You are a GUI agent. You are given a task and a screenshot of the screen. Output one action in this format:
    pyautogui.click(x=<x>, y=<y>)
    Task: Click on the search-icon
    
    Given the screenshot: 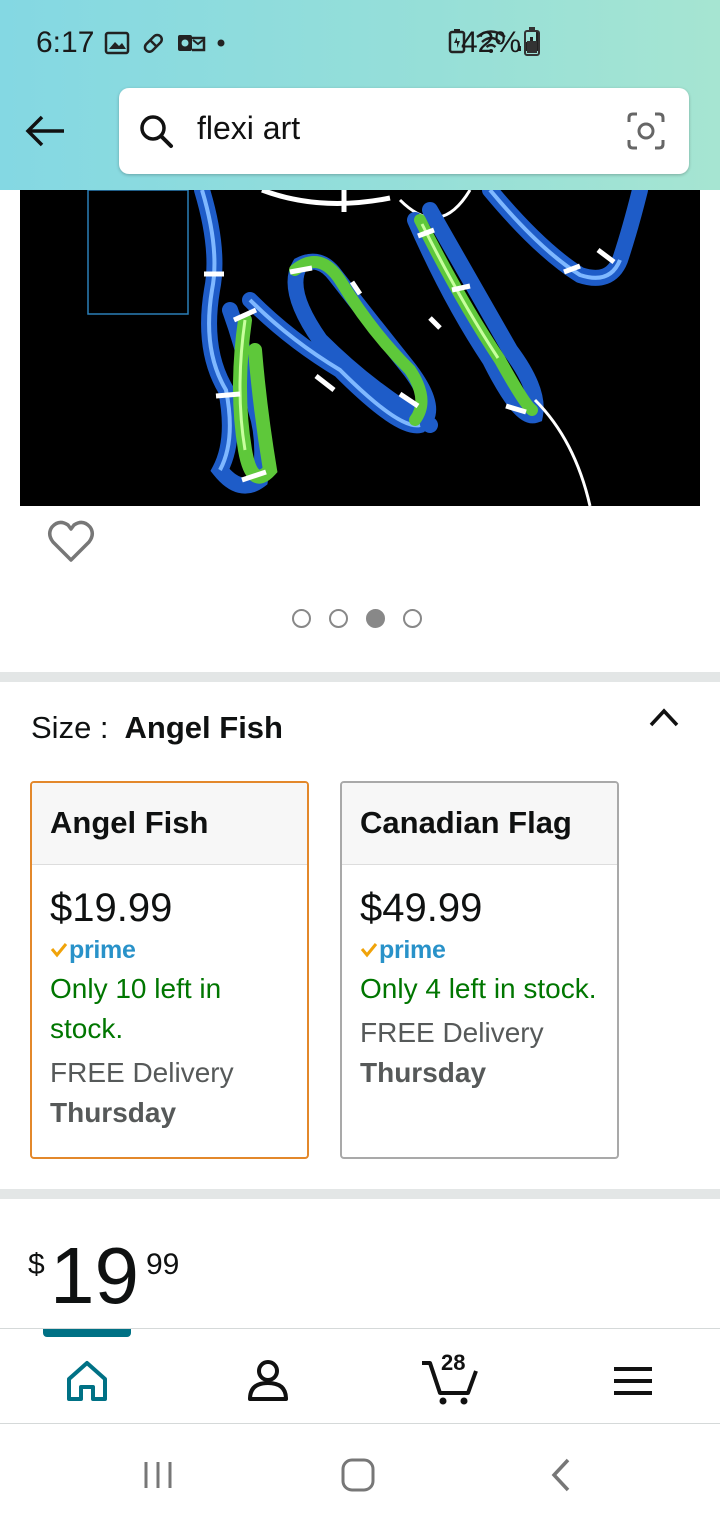 What is the action you would take?
    pyautogui.click(x=156, y=131)
    